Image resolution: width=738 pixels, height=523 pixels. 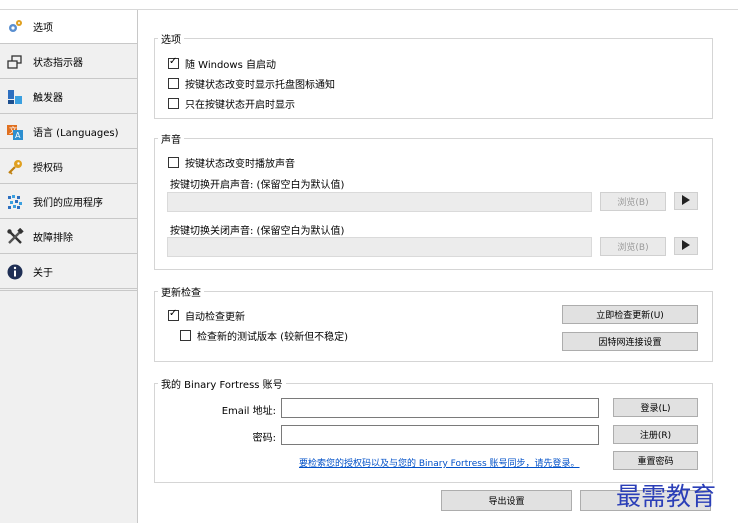 What do you see at coordinates (15, 167) in the screenshot?
I see `key-icon` at bounding box center [15, 167].